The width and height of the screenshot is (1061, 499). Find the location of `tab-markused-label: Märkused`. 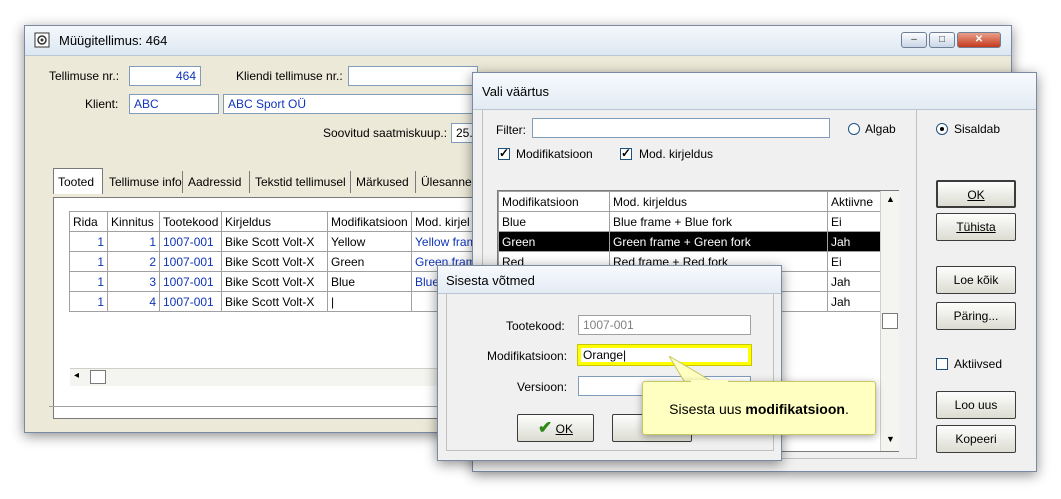

tab-markused-label: Märkused is located at coordinates (382, 182).